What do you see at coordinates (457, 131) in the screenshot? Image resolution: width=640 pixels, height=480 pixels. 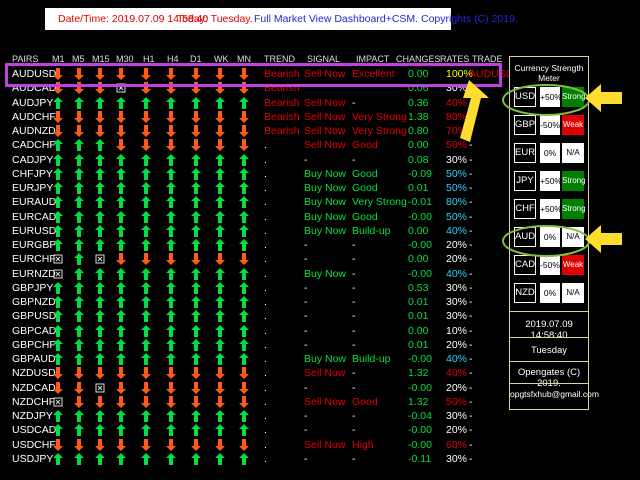 I see `rate-cell: 70%` at bounding box center [457, 131].